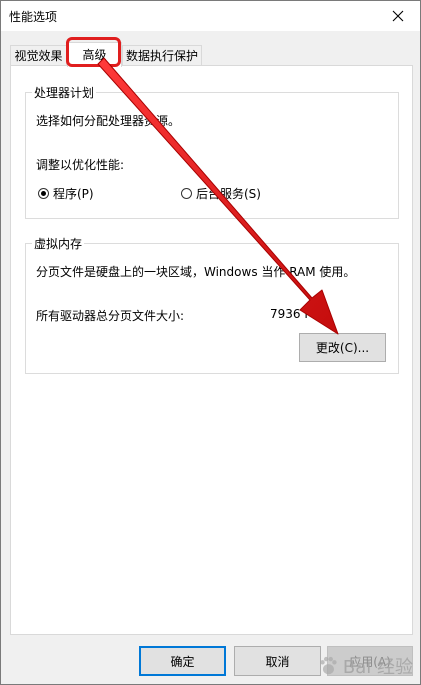 The image size is (421, 685). I want to click on ok-button-label: 确定, so click(182, 661).